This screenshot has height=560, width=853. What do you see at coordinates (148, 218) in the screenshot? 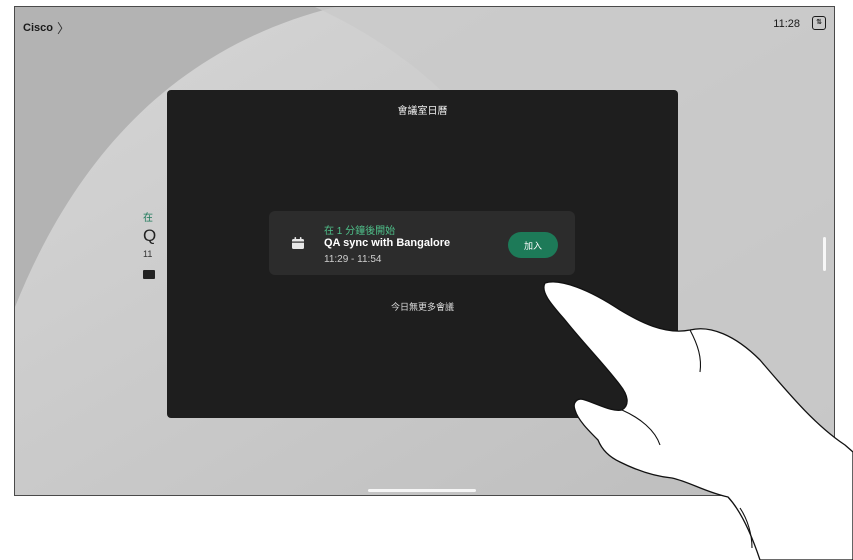
I see `background-meeting-status: 在` at bounding box center [148, 218].